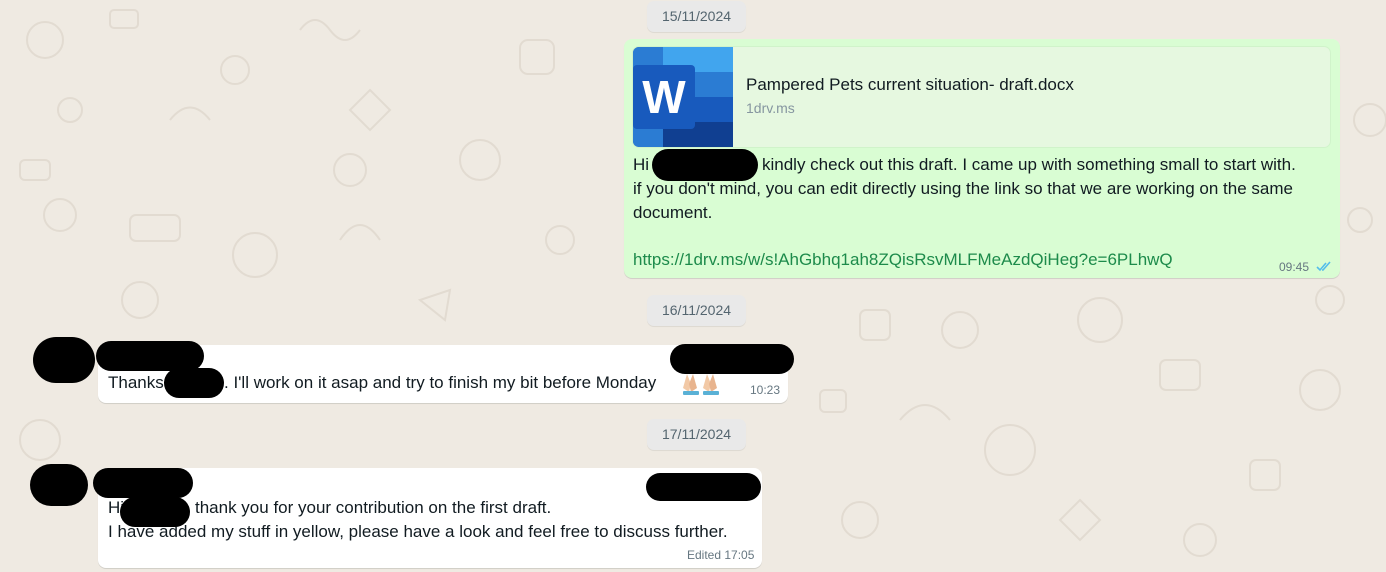 This screenshot has width=1386, height=572. Describe the element at coordinates (770, 108) in the screenshot. I see `link-preview-domain: 1drv.ms` at that location.